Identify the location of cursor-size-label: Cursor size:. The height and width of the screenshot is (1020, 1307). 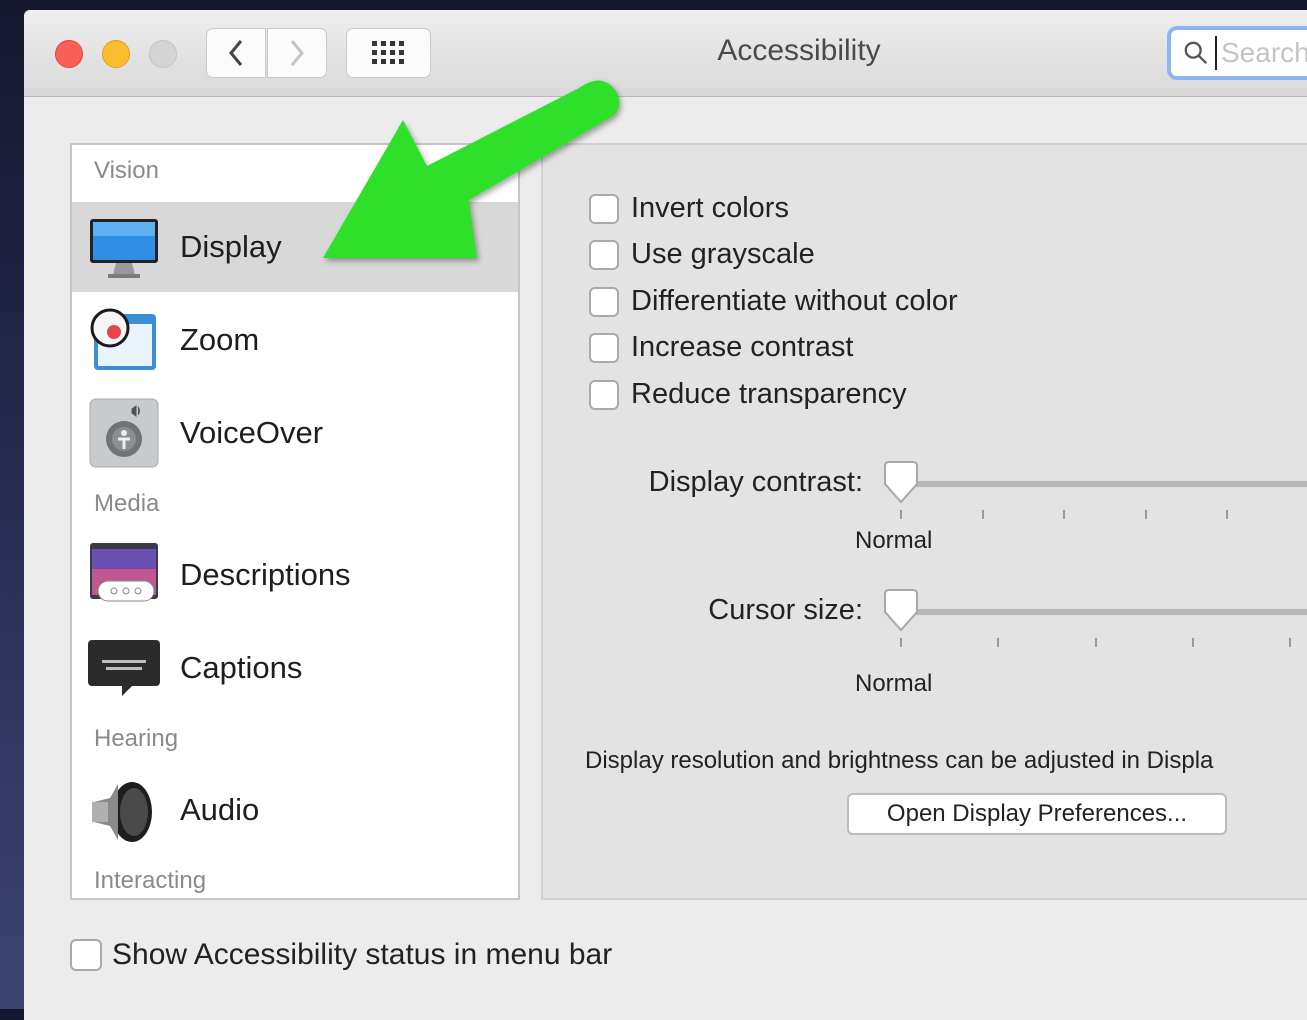
(785, 610).